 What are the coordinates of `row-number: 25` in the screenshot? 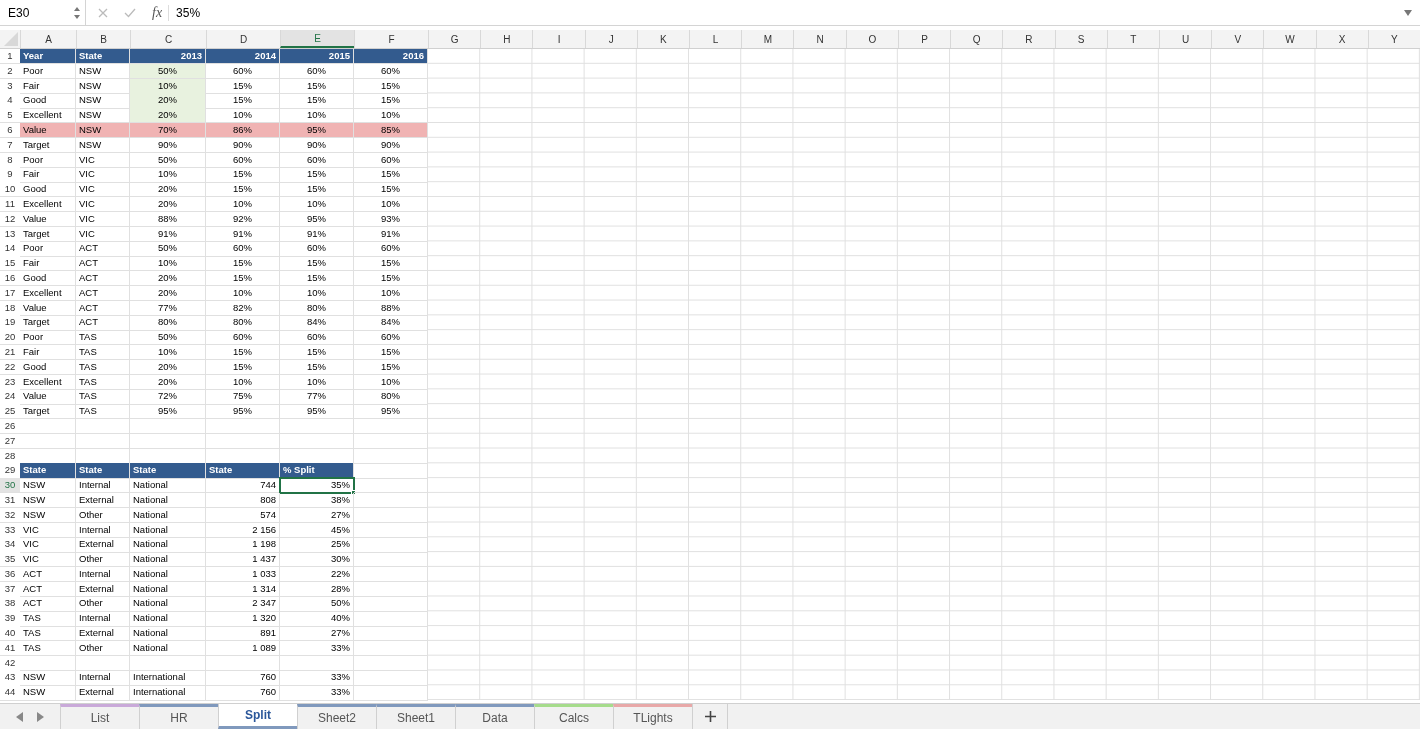 It's located at (10, 412).